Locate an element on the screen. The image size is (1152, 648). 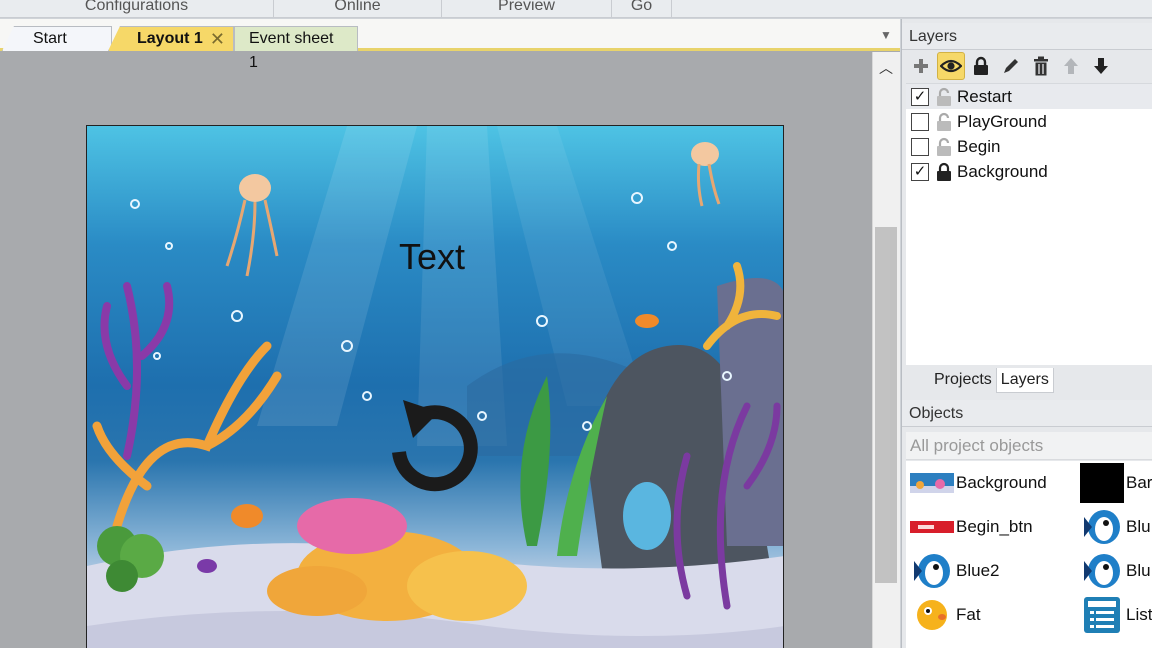
list-icon is located at coordinates (1102, 615).